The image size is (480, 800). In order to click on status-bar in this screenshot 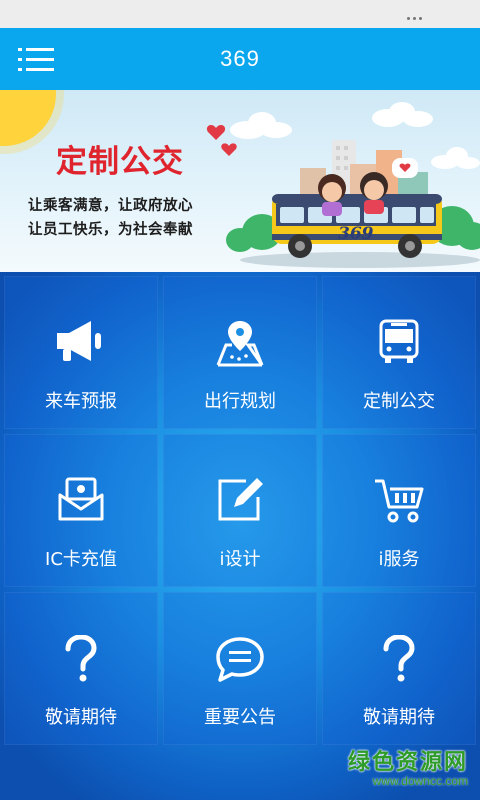, I will do `click(240, 14)`.